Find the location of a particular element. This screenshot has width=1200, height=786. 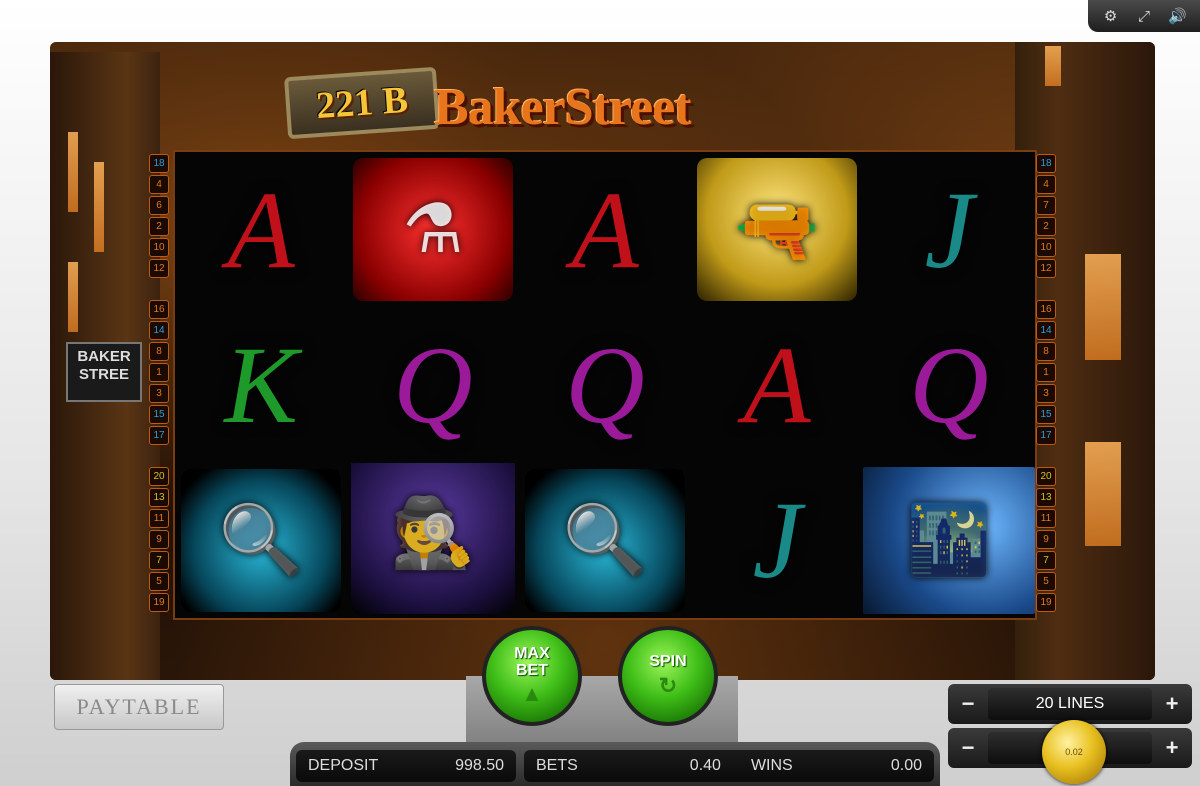

bets-wins-field: BETS 0.40 WINS 0.00 is located at coordinates (729, 766).